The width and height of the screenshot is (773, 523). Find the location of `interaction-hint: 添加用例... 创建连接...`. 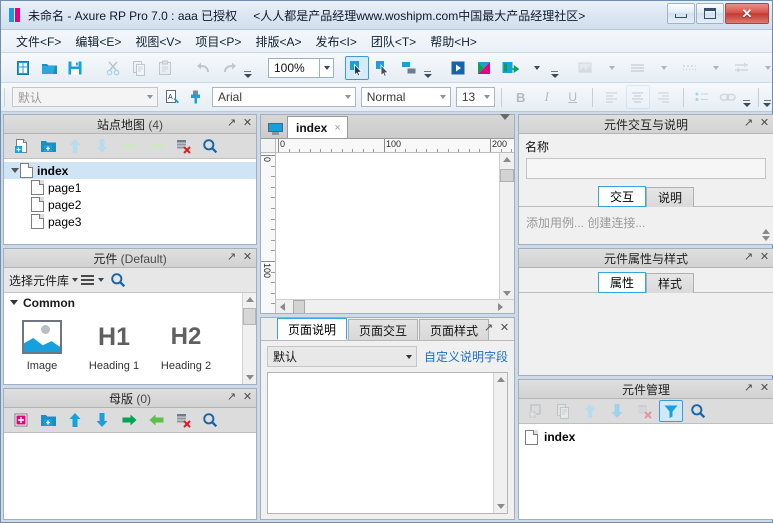

interaction-hint: 添加用例... 创建连接... is located at coordinates (646, 219).